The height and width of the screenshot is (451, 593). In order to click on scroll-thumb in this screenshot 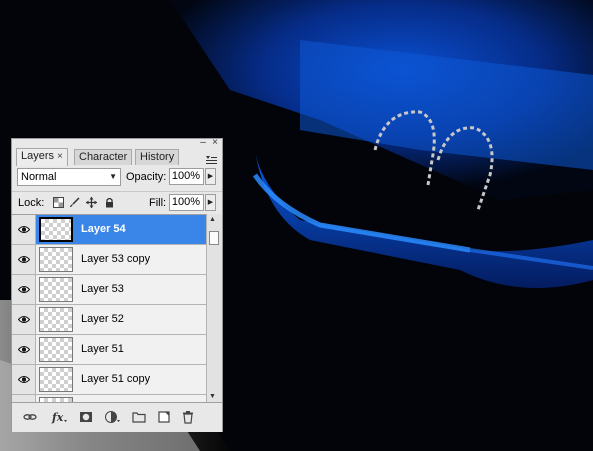, I will do `click(214, 238)`.